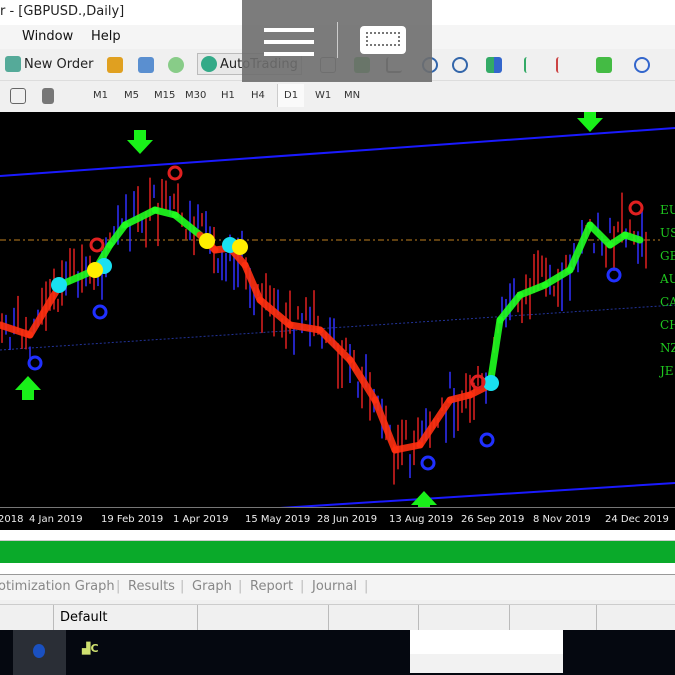 This screenshot has height=675, width=675. I want to click on zoom-out-icon, so click(460, 65).